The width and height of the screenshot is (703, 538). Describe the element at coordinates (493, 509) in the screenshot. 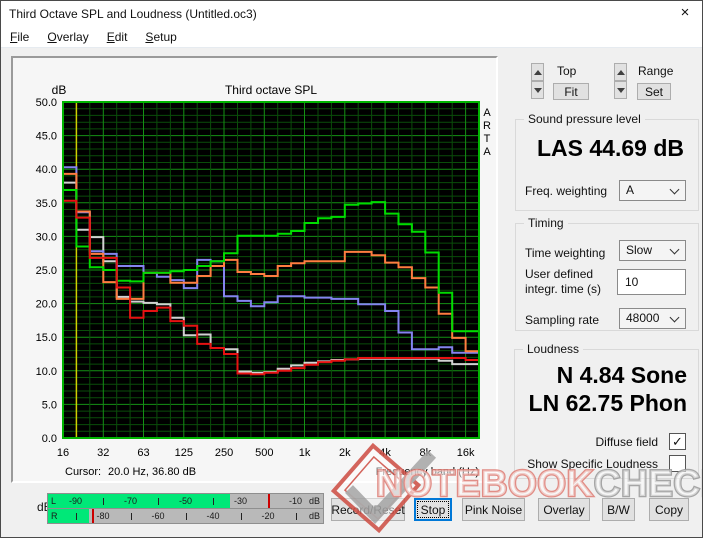

I see `action-button-pink-noise: Pink Noise` at that location.